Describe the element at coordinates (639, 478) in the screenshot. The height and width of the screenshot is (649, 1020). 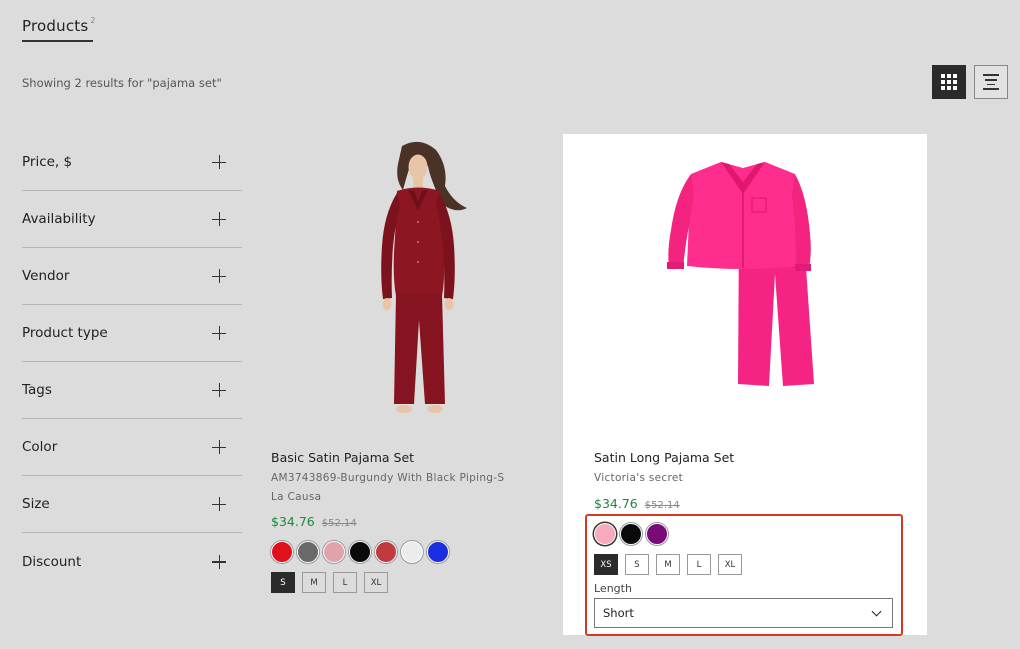
I see `product-vendor: Victoria's secret` at that location.